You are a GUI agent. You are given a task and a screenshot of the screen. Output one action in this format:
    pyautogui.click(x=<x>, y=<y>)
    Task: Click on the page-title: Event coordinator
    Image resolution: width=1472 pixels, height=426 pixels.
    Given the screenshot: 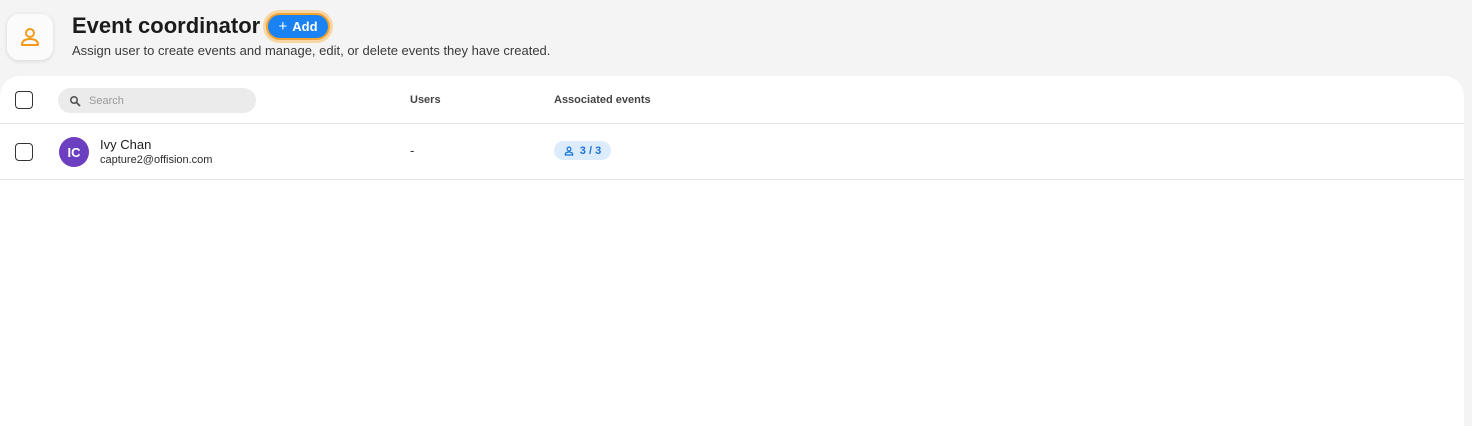 What is the action you would take?
    pyautogui.click(x=166, y=25)
    